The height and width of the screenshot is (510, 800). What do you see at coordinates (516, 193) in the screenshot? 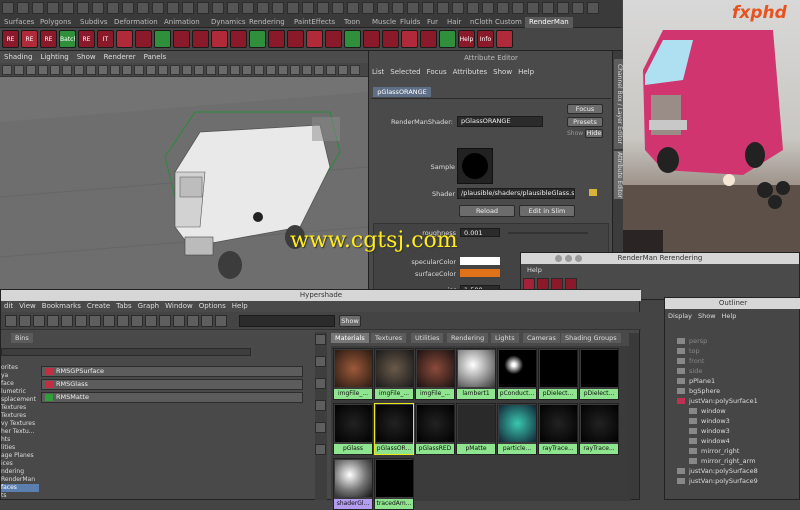
I see `shader-path-field: /plausible/shaders/plausibleGlass.slo` at bounding box center [516, 193].